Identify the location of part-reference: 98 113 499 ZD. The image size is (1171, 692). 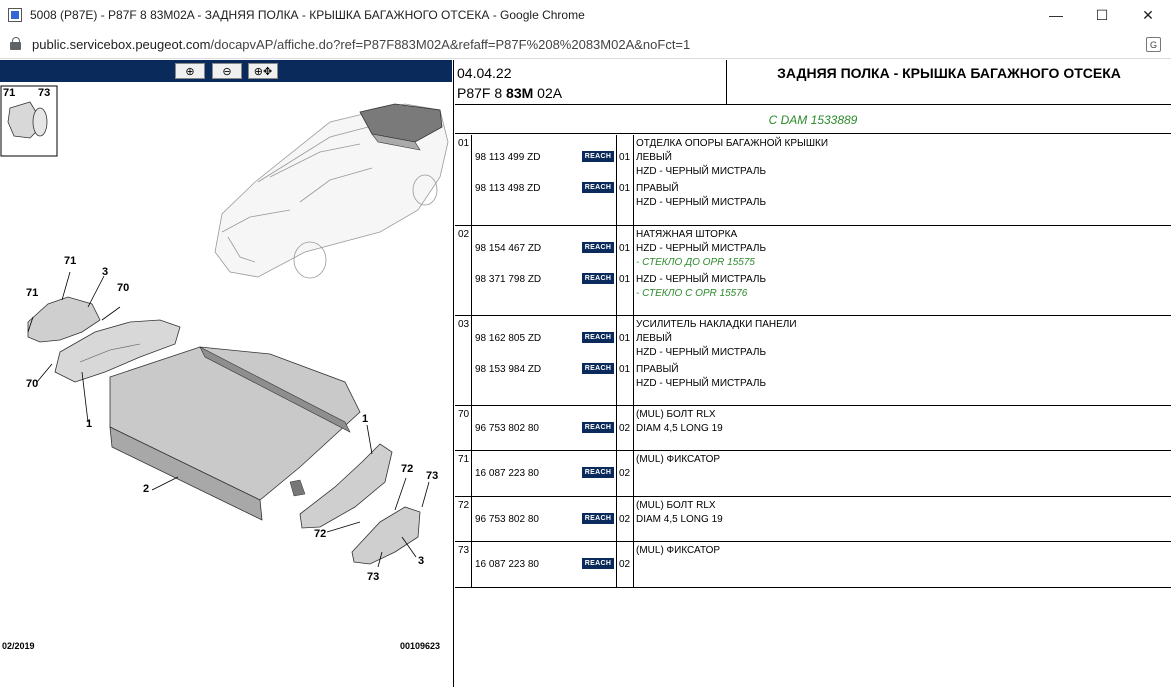
(507, 157).